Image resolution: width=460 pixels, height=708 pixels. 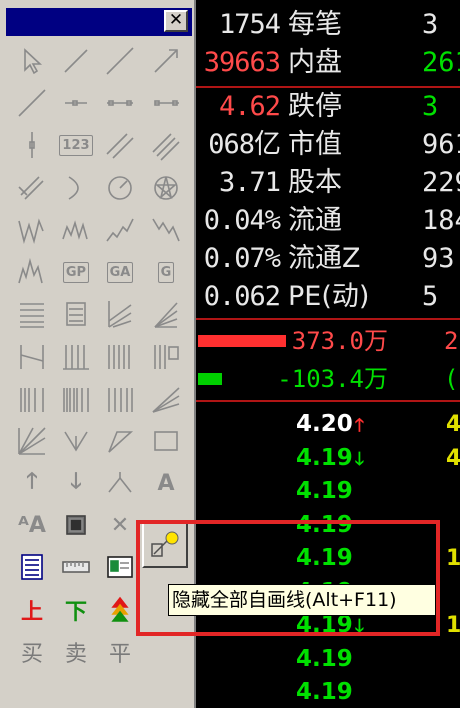 I want to click on zigzag-down-button, so click(x=166, y=230).